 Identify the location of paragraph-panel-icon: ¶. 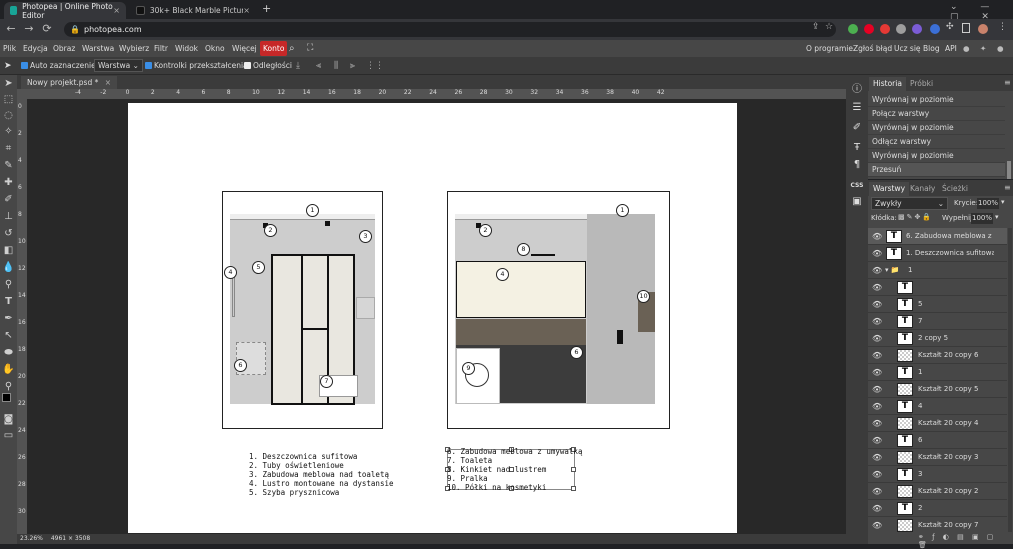
(857, 165).